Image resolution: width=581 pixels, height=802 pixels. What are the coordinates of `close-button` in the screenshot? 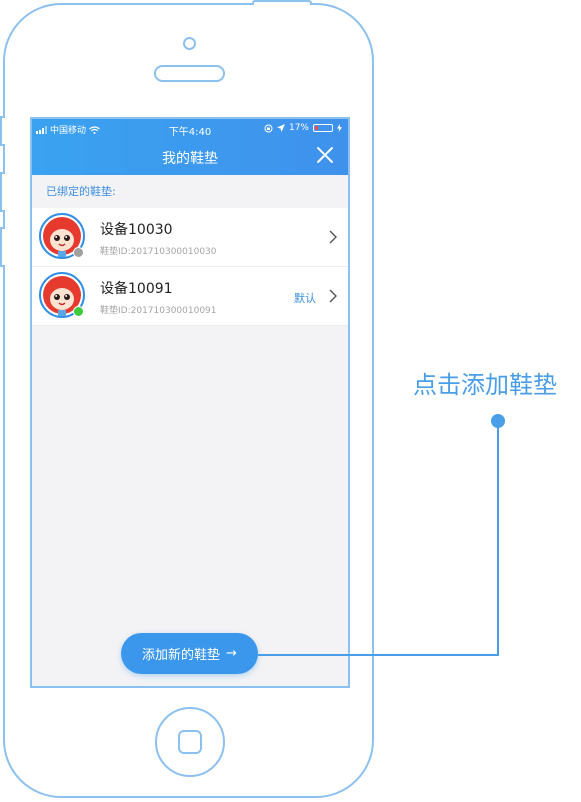 It's located at (325, 155).